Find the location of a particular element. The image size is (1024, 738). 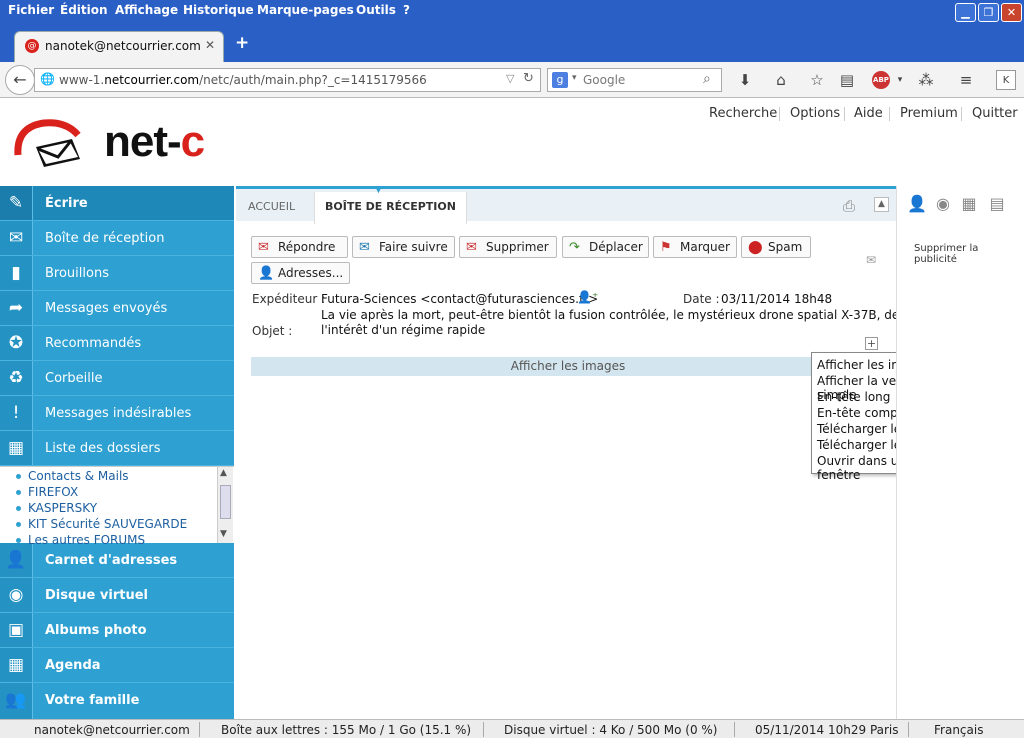

menu-affichage: Affichage is located at coordinates (146, 10).